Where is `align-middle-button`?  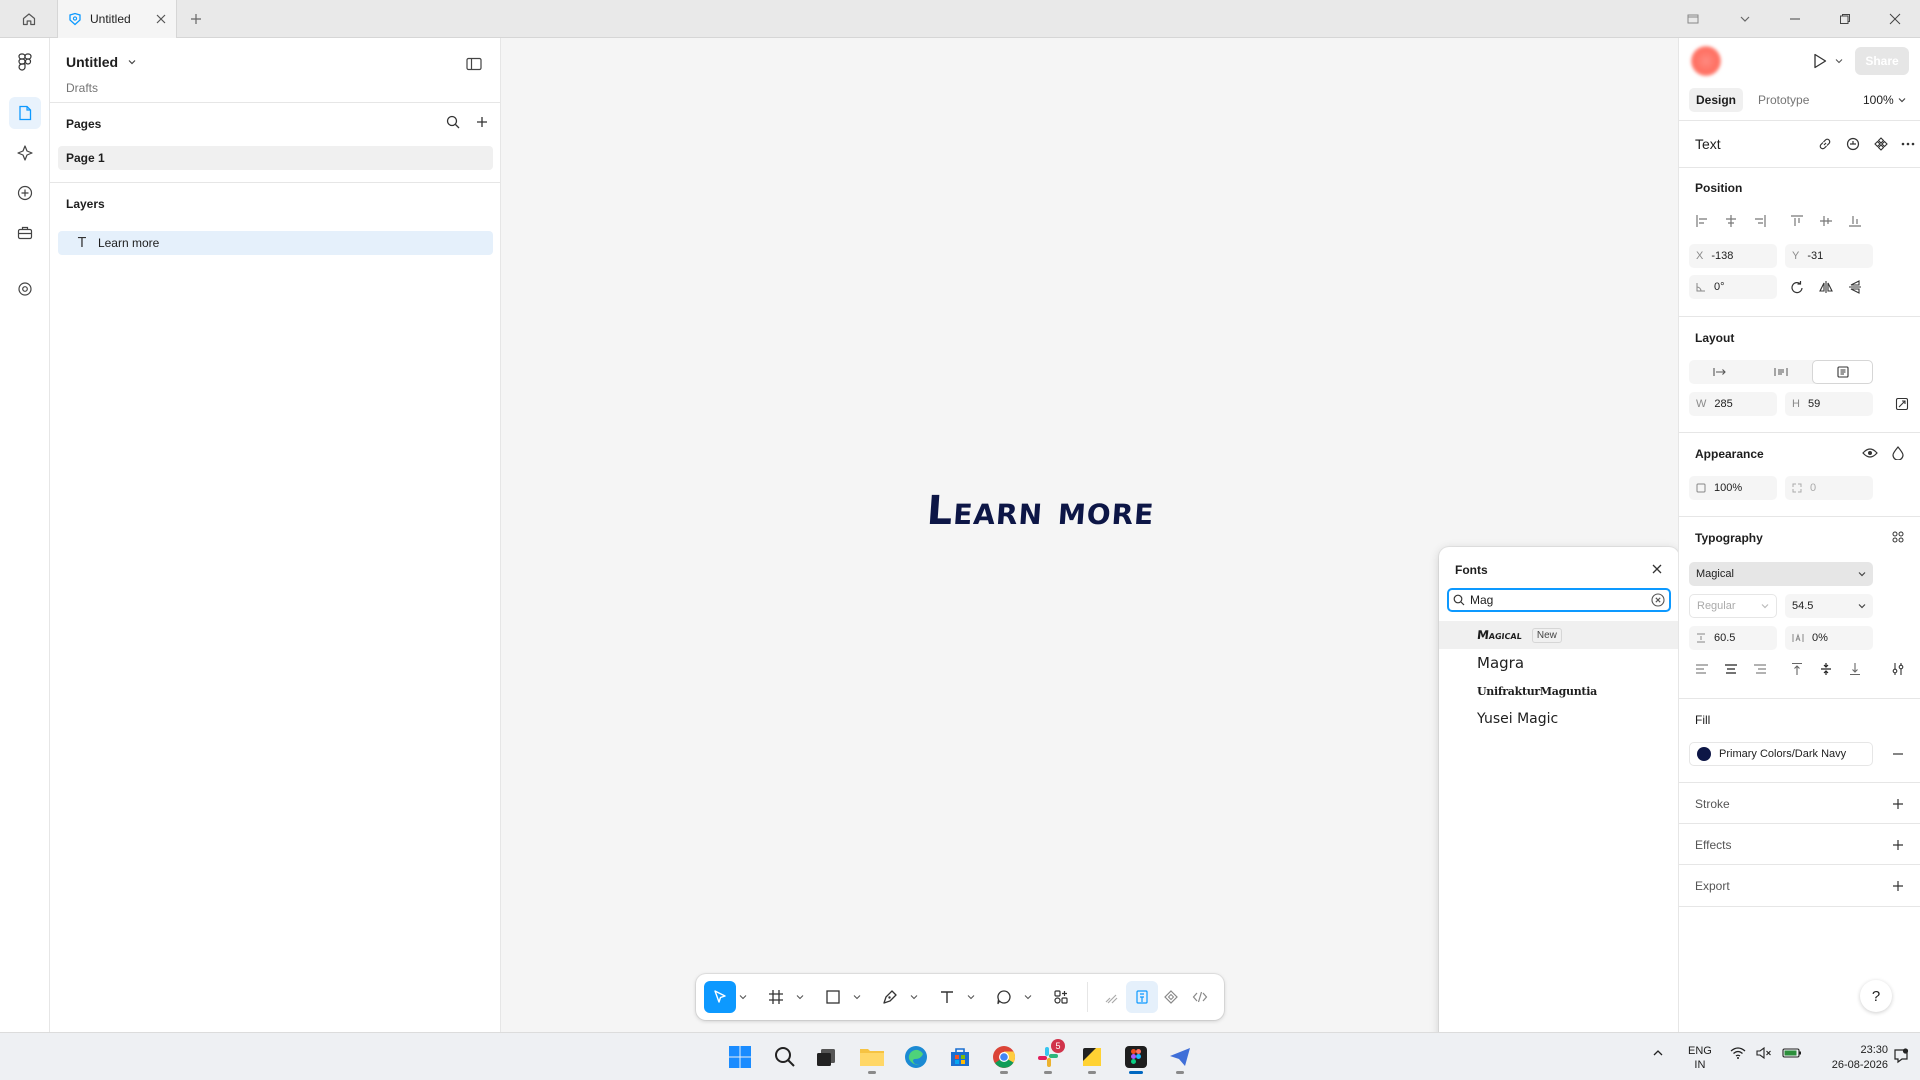 align-middle-button is located at coordinates (1826, 221).